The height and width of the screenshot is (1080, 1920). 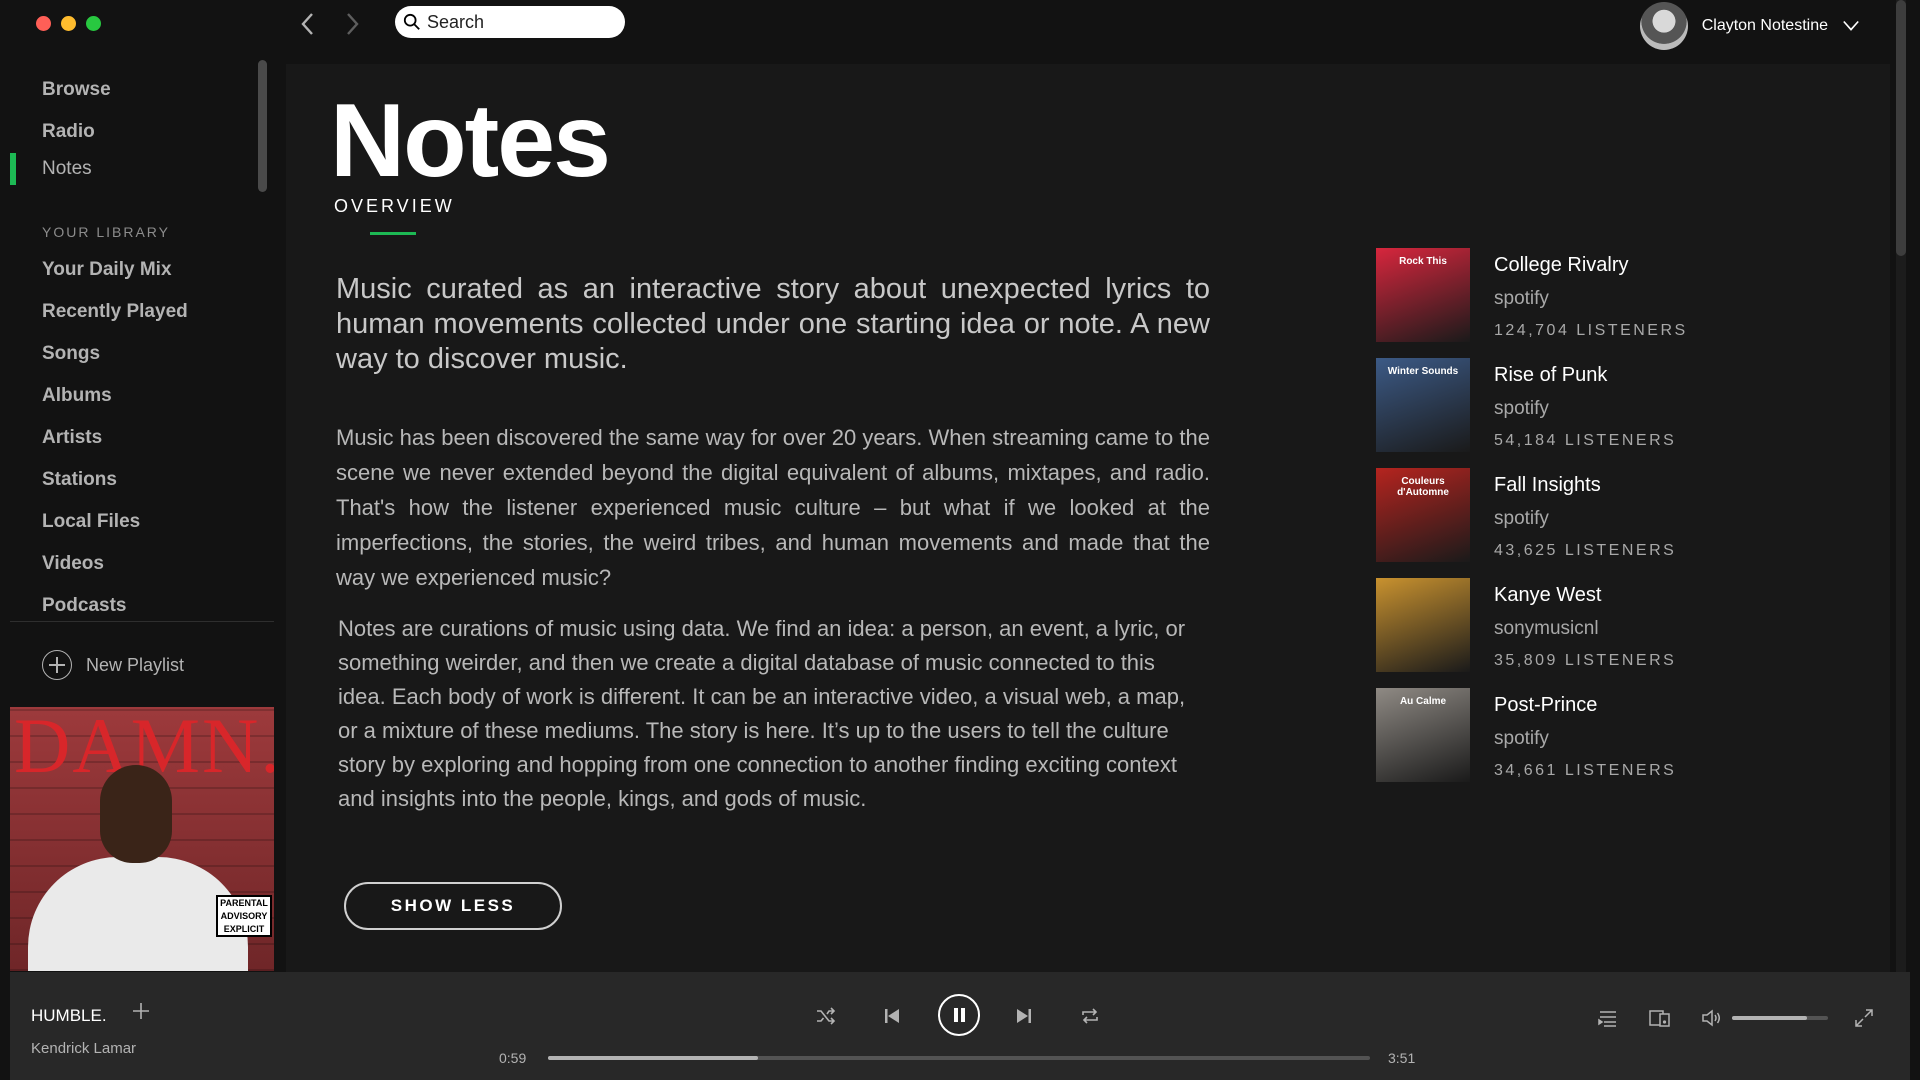 I want to click on sidebar-item-browse: Browse, so click(x=76, y=90).